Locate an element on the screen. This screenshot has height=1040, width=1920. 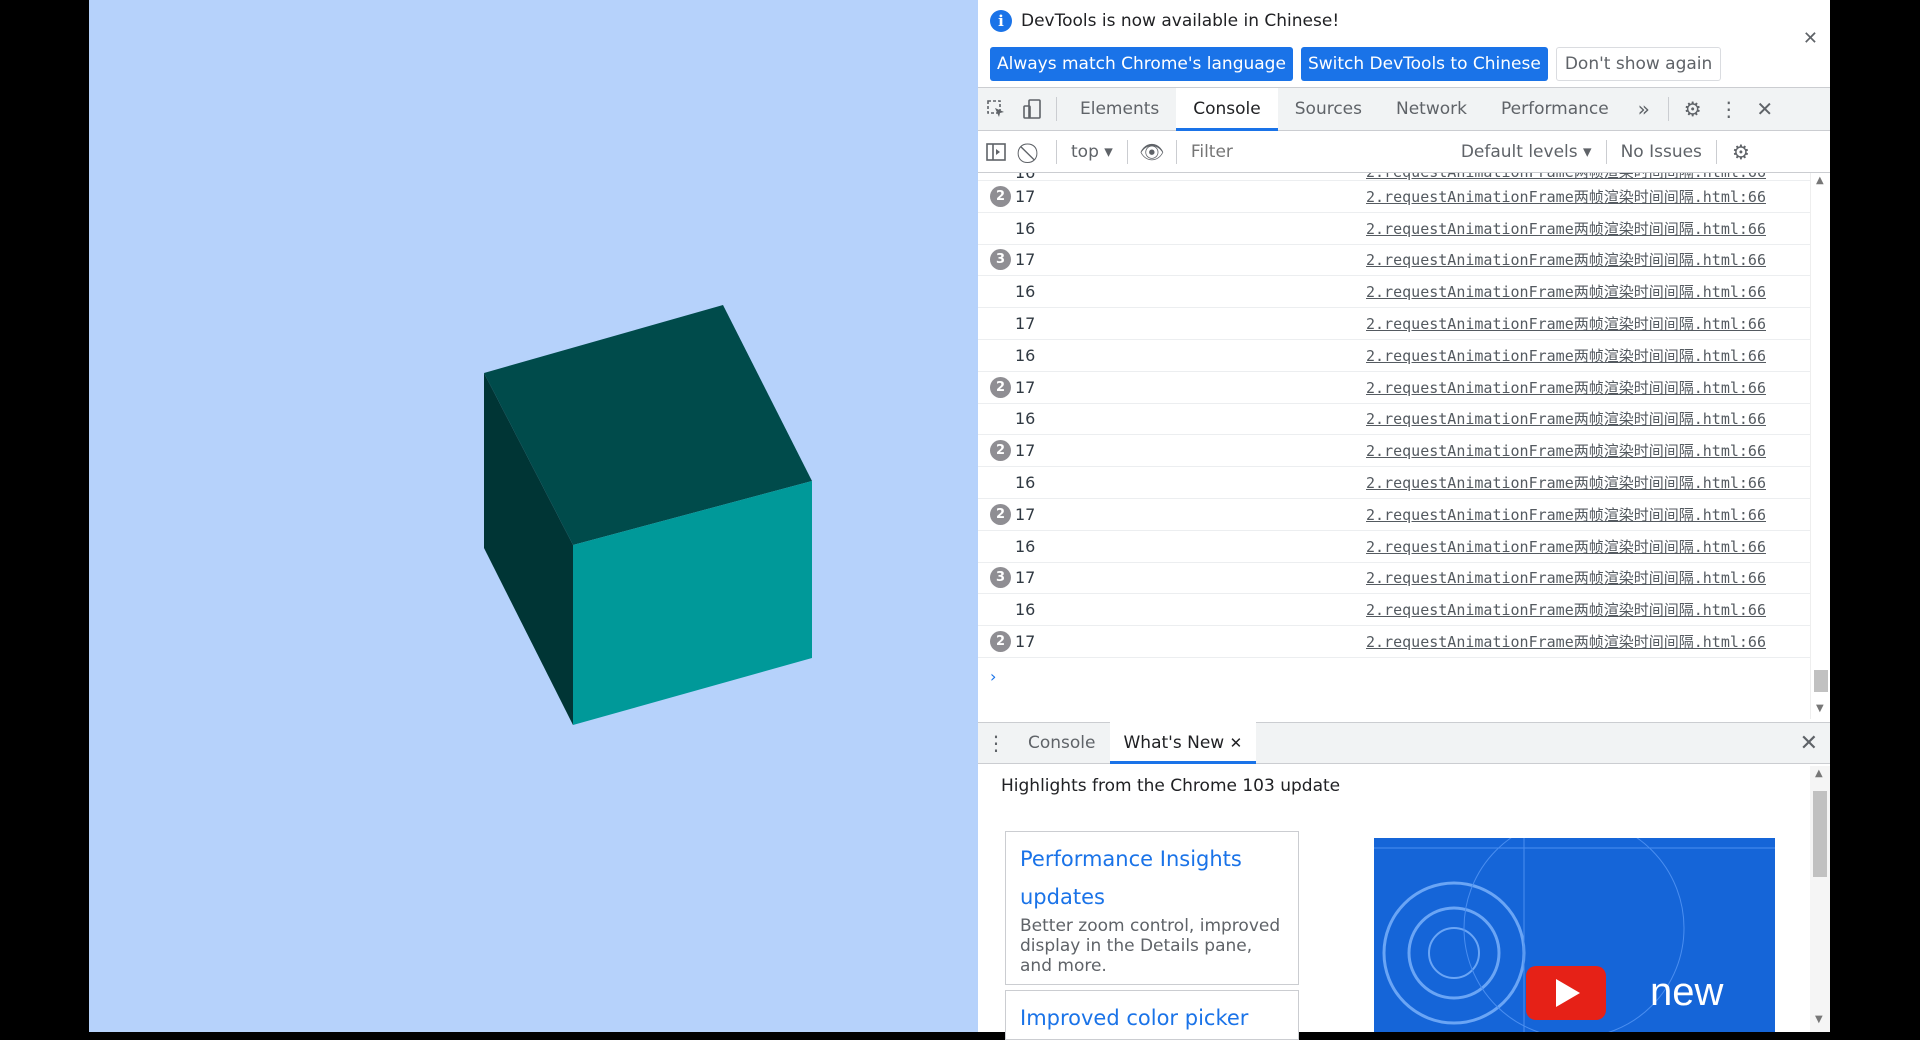
whats-new-heading: Highlights from the Chrome 103 update is located at coordinates (1171, 786).